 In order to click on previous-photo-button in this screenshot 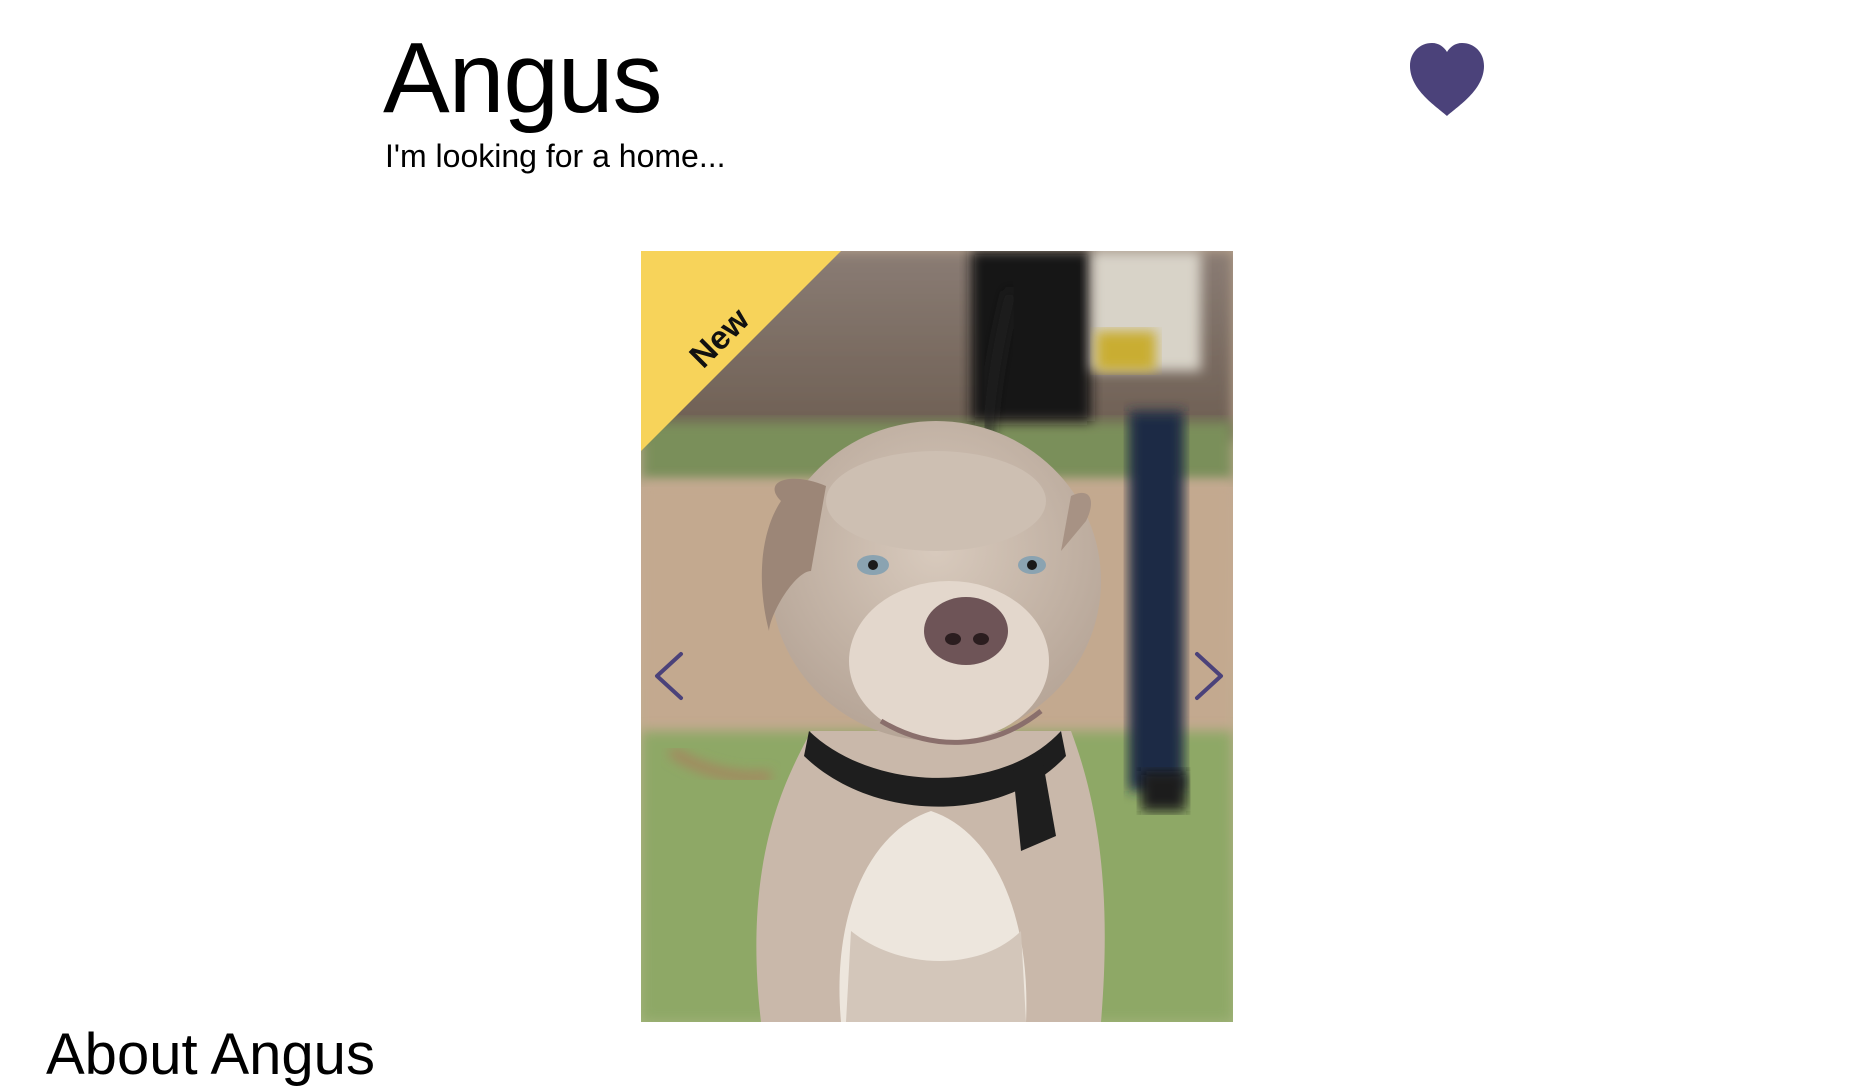, I will do `click(672, 676)`.